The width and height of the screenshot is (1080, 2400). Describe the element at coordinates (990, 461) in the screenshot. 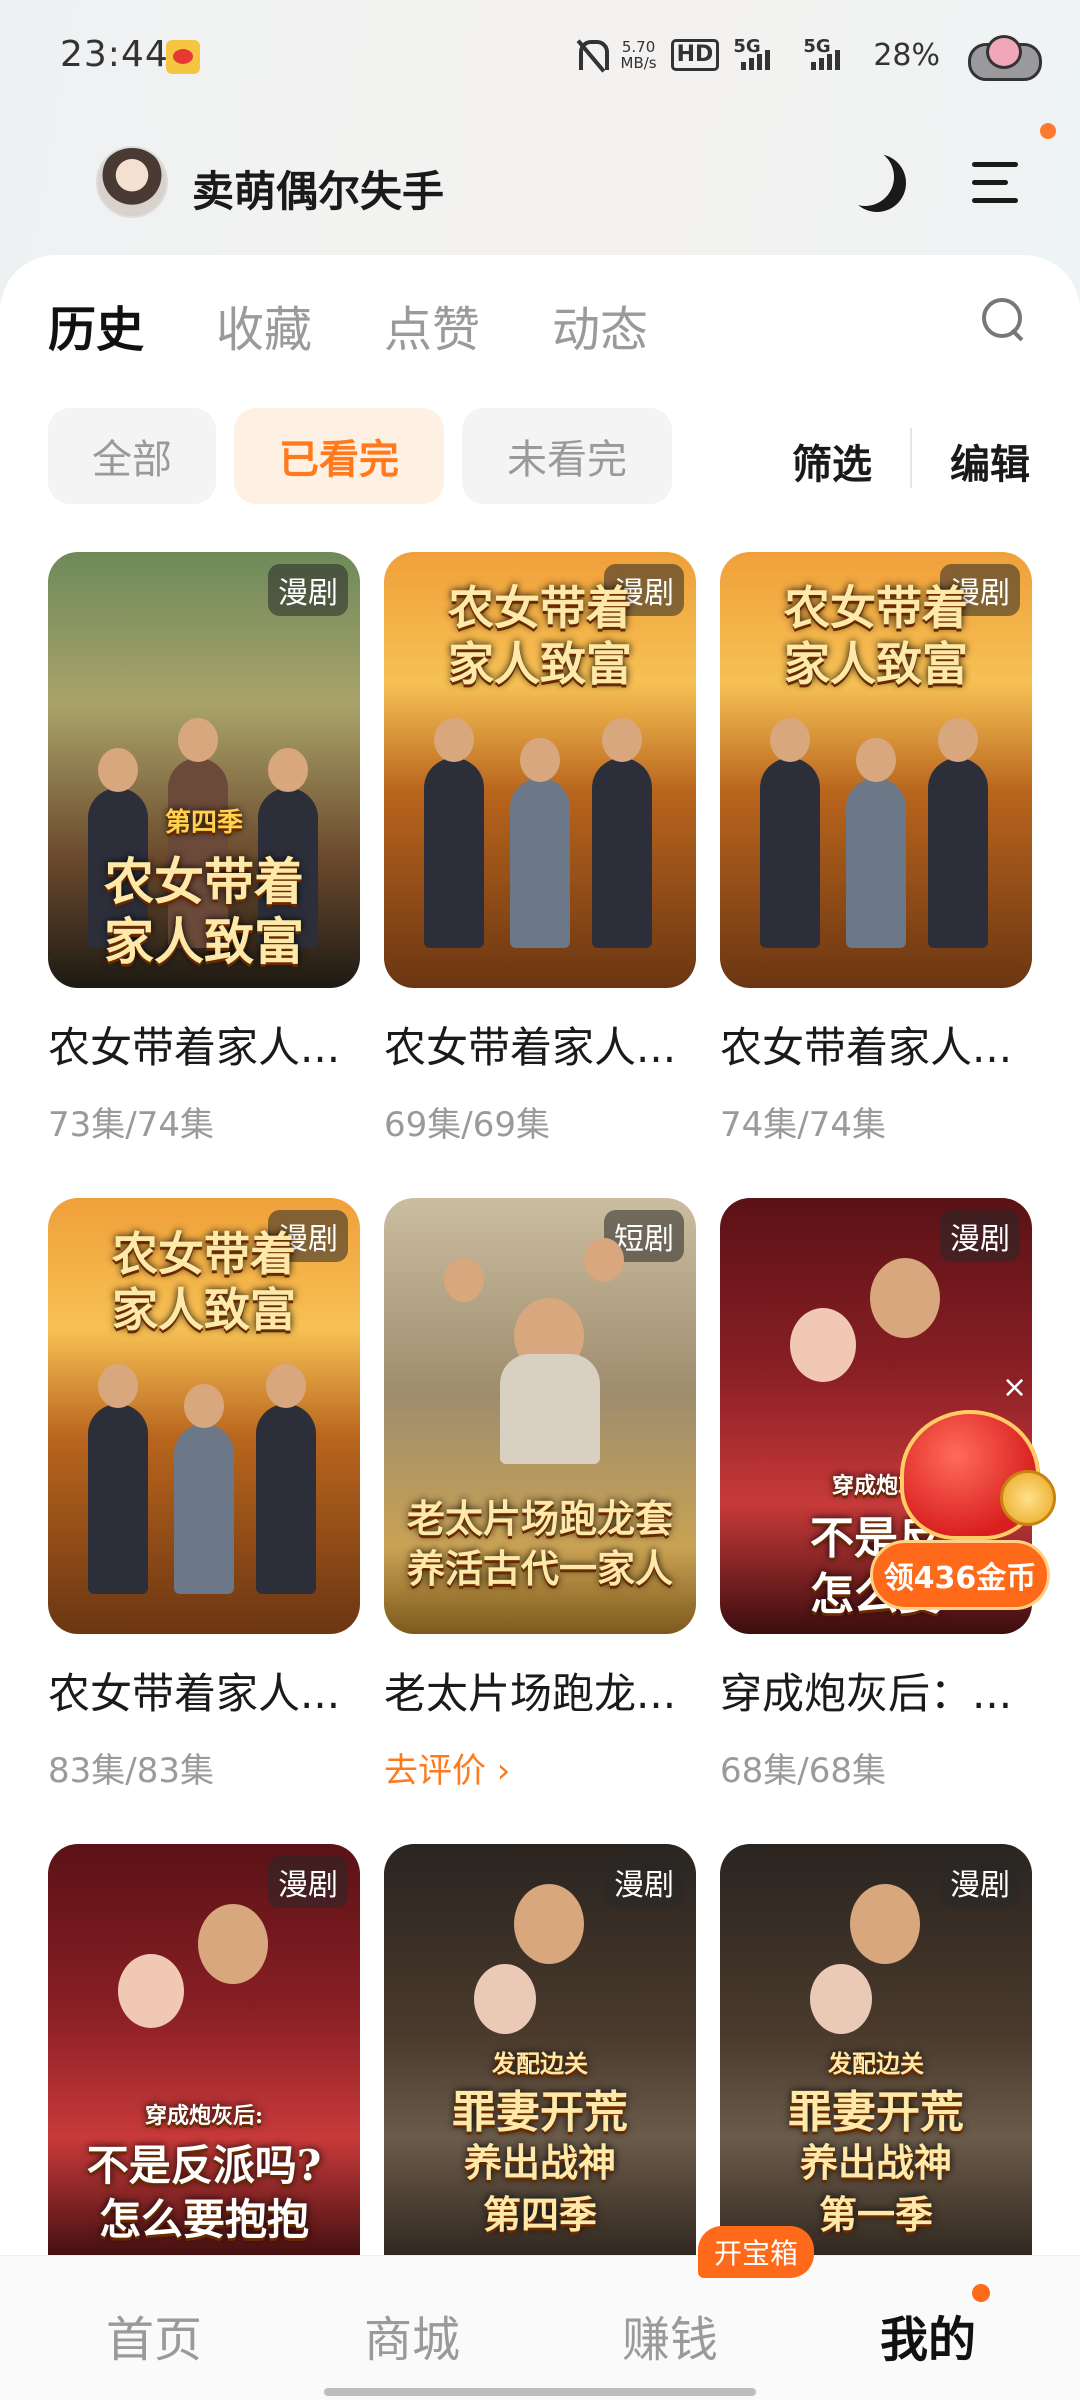

I see `edit-button: 编辑` at that location.